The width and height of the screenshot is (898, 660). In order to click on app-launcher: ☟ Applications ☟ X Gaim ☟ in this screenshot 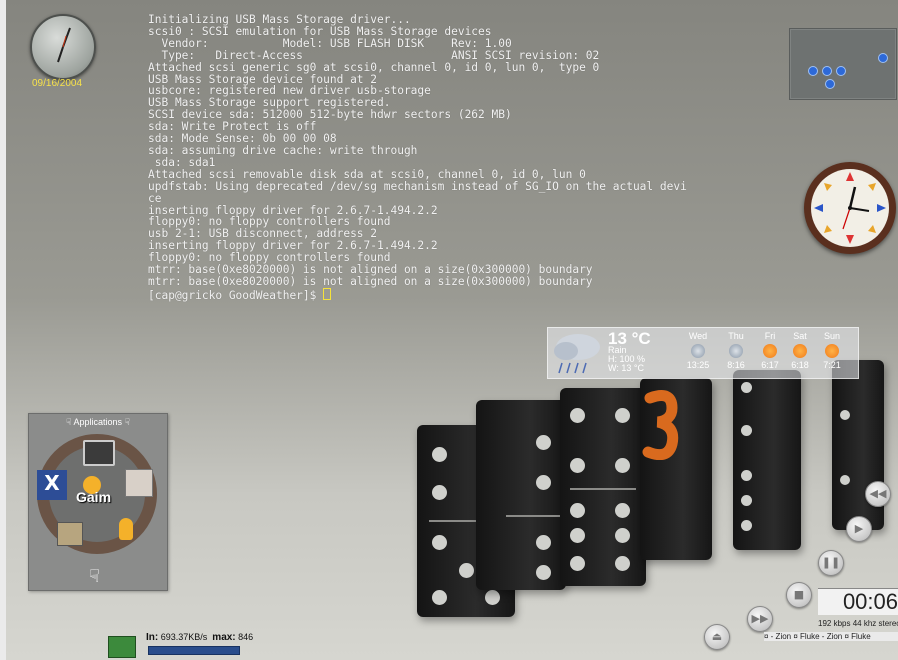, I will do `click(98, 502)`.